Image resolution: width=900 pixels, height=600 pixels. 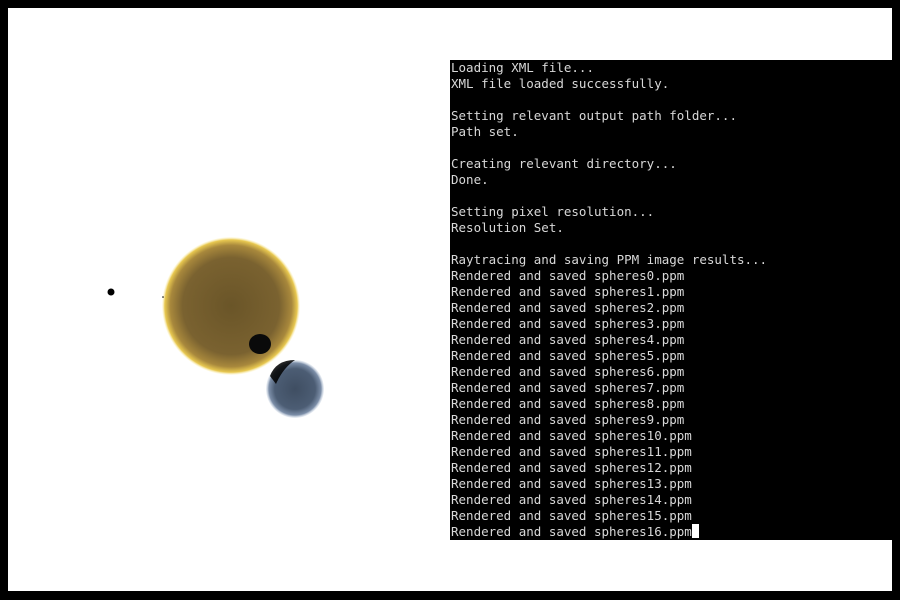 What do you see at coordinates (671, 132) in the screenshot?
I see `console-line: Path set.` at bounding box center [671, 132].